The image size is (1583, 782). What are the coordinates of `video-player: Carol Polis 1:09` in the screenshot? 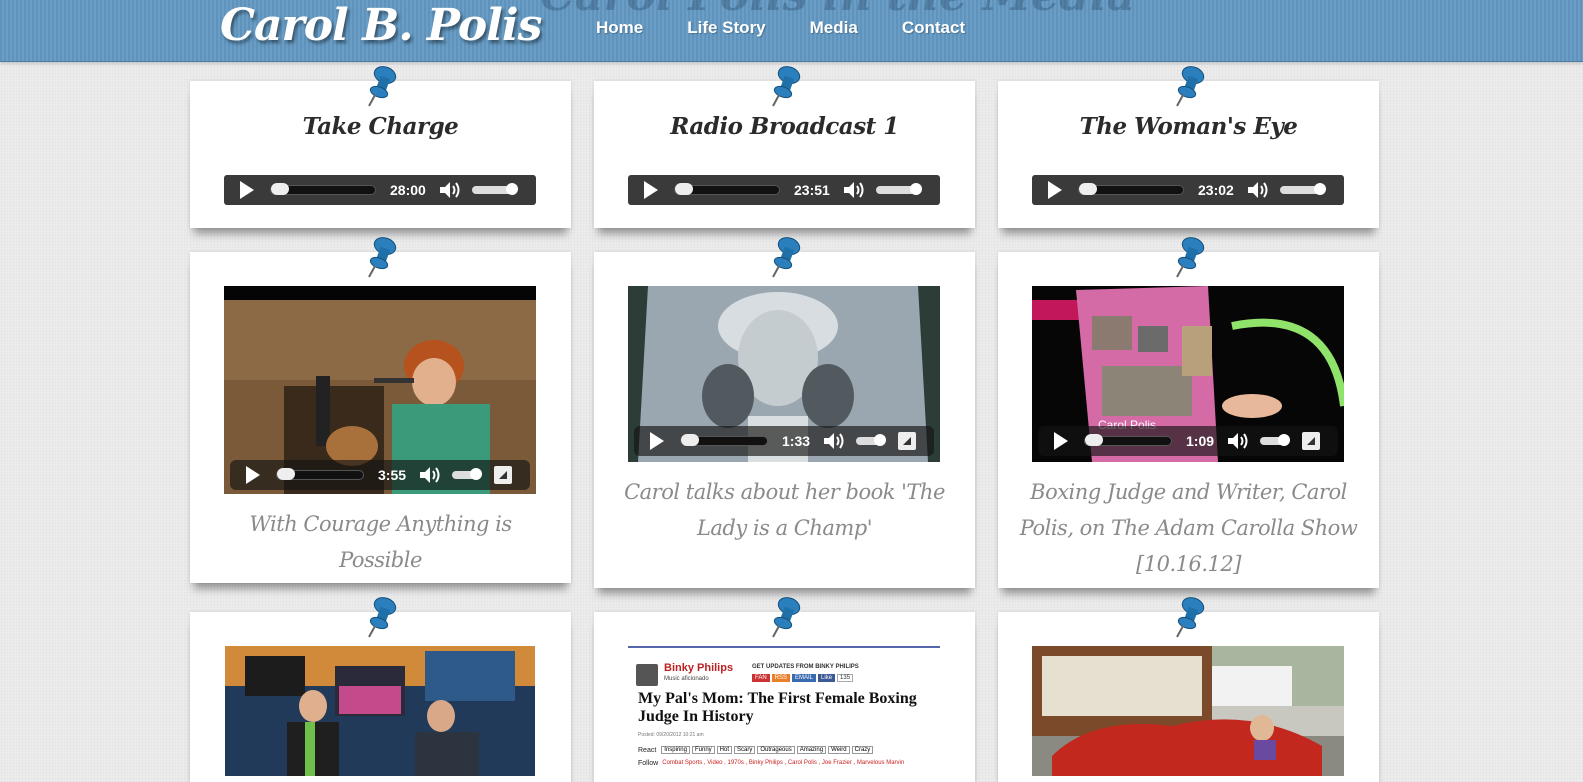 It's located at (1188, 374).